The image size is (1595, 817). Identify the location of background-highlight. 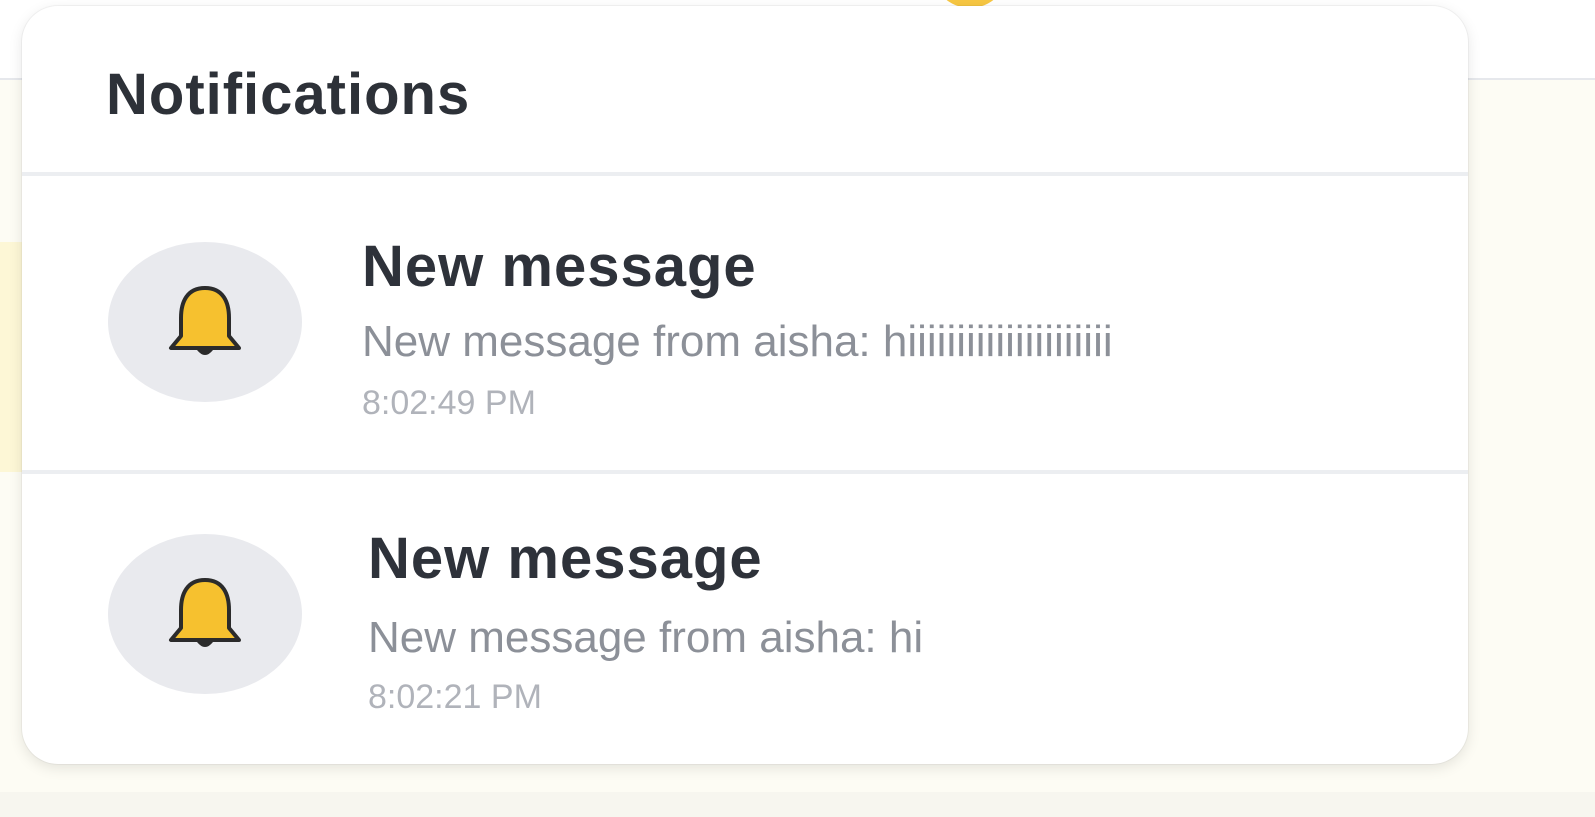
(11, 357).